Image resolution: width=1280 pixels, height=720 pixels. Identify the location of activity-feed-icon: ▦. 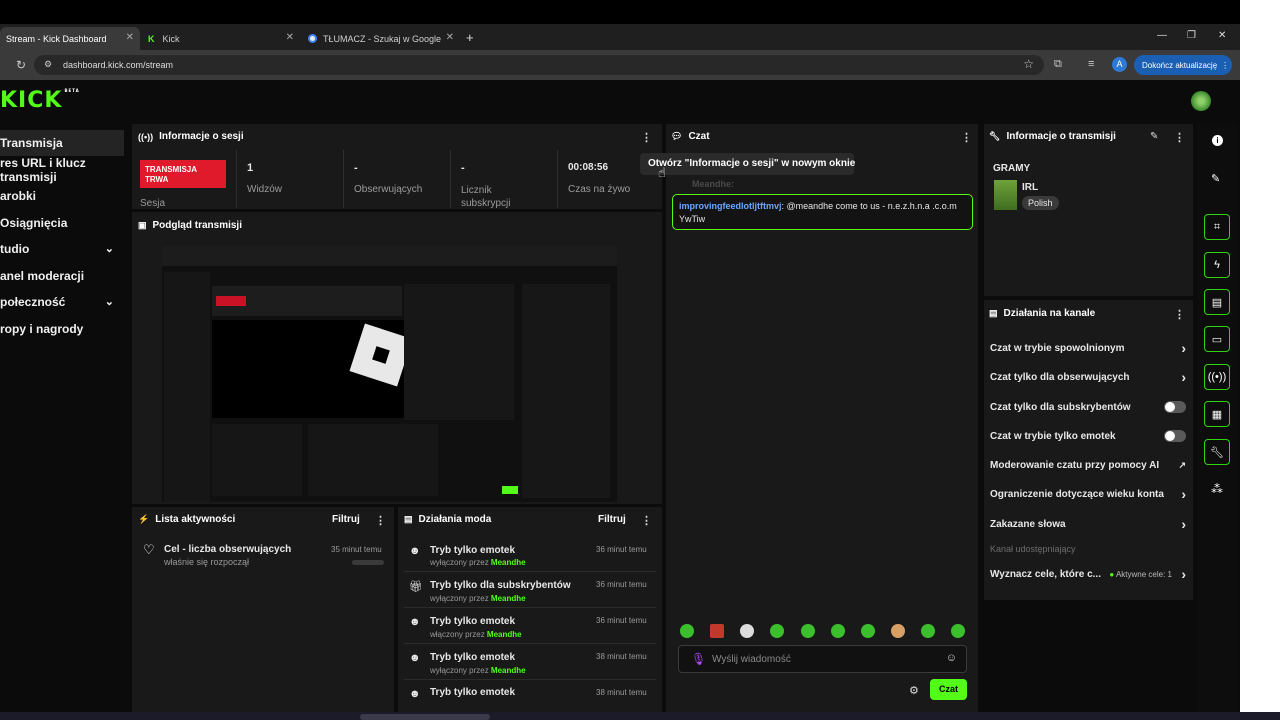
(1217, 414).